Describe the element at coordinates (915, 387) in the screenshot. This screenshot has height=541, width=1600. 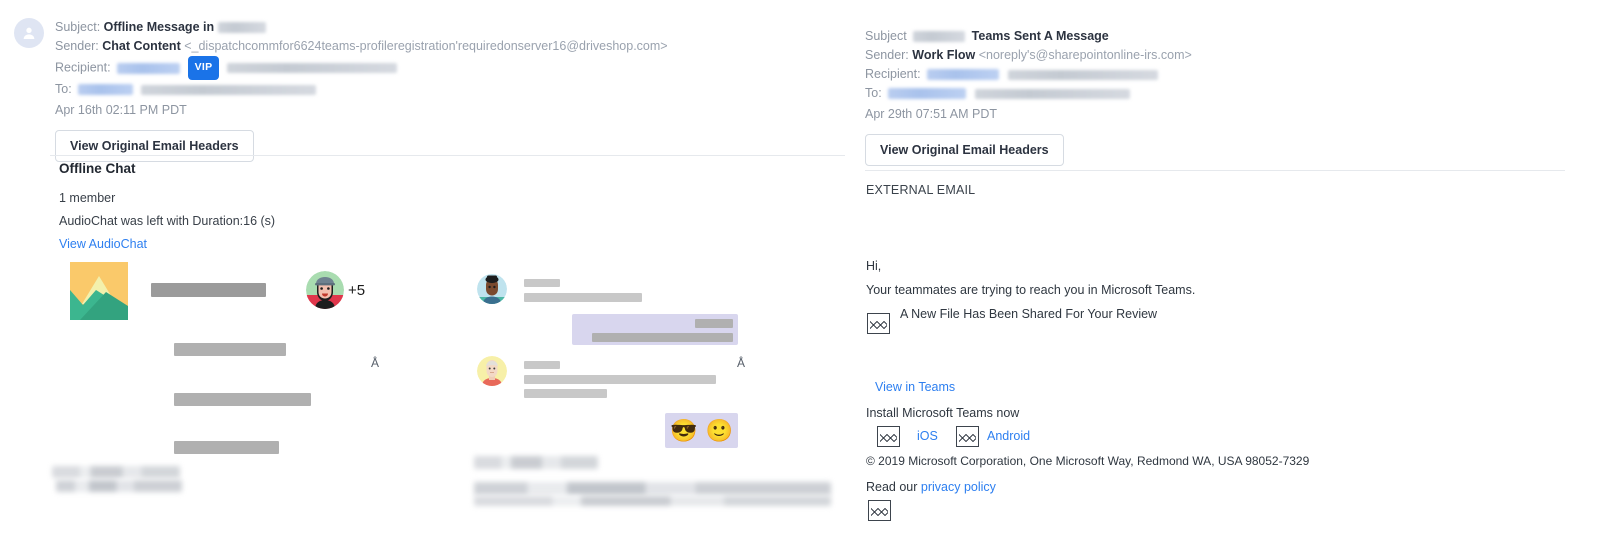
I see `view-in-teams-link: View in Teams` at that location.